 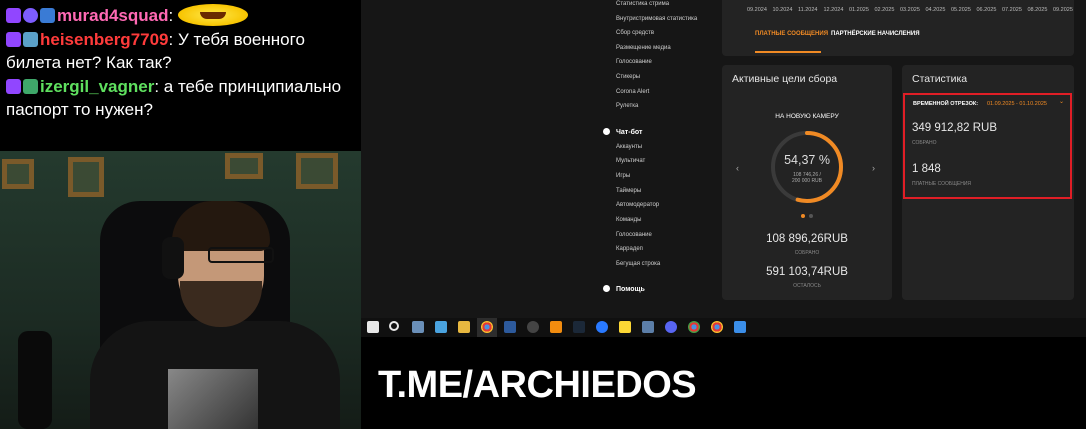 What do you see at coordinates (694, 327) in the screenshot?
I see `chrome2-icon` at bounding box center [694, 327].